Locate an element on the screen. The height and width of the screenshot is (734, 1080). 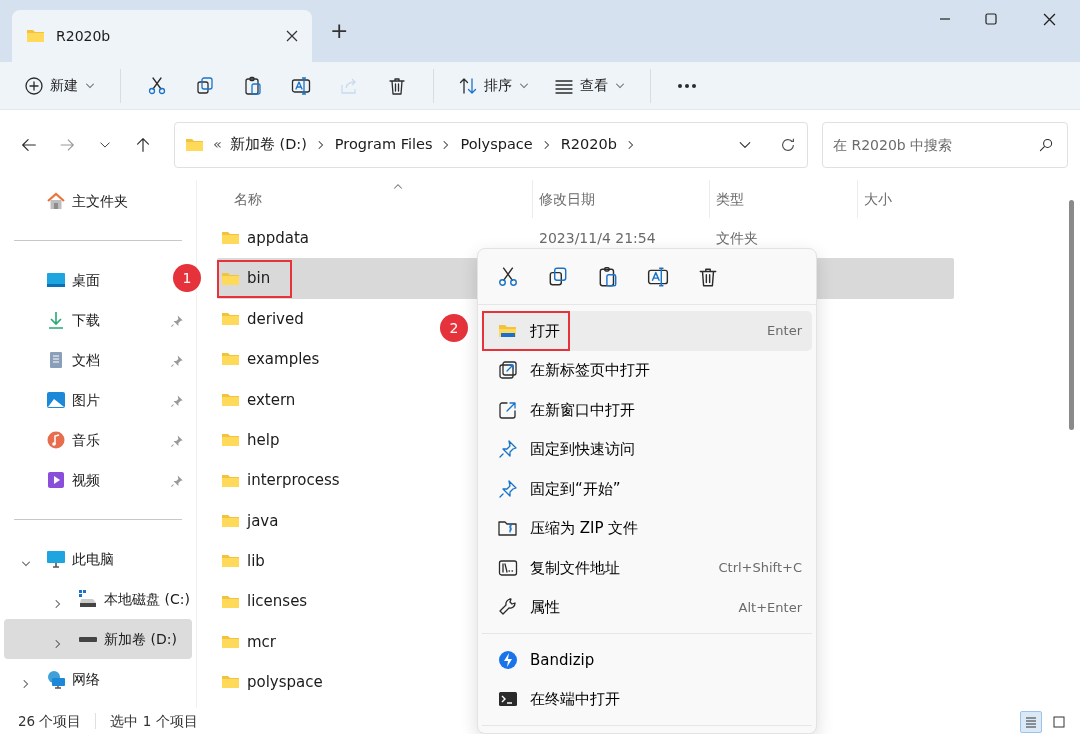
file-name: appdata is located at coordinates (278, 238).